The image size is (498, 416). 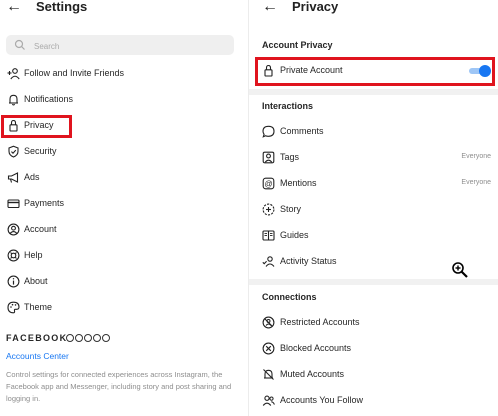 What do you see at coordinates (40, 151) in the screenshot?
I see `menu-label: Security` at bounding box center [40, 151].